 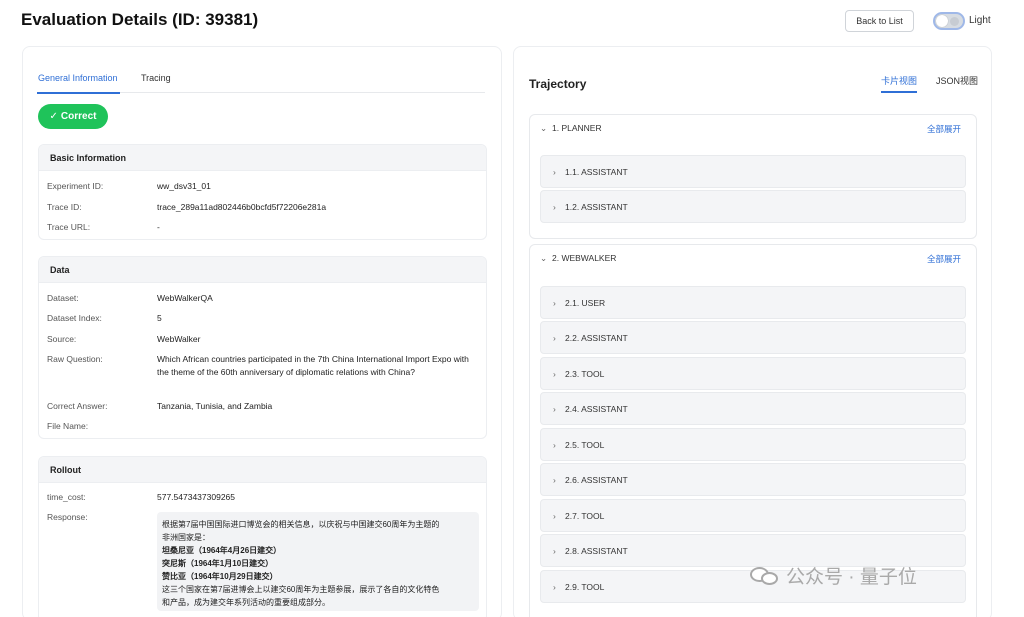 I want to click on group-header: ⌄ 1. PLANNER, so click(x=571, y=128).